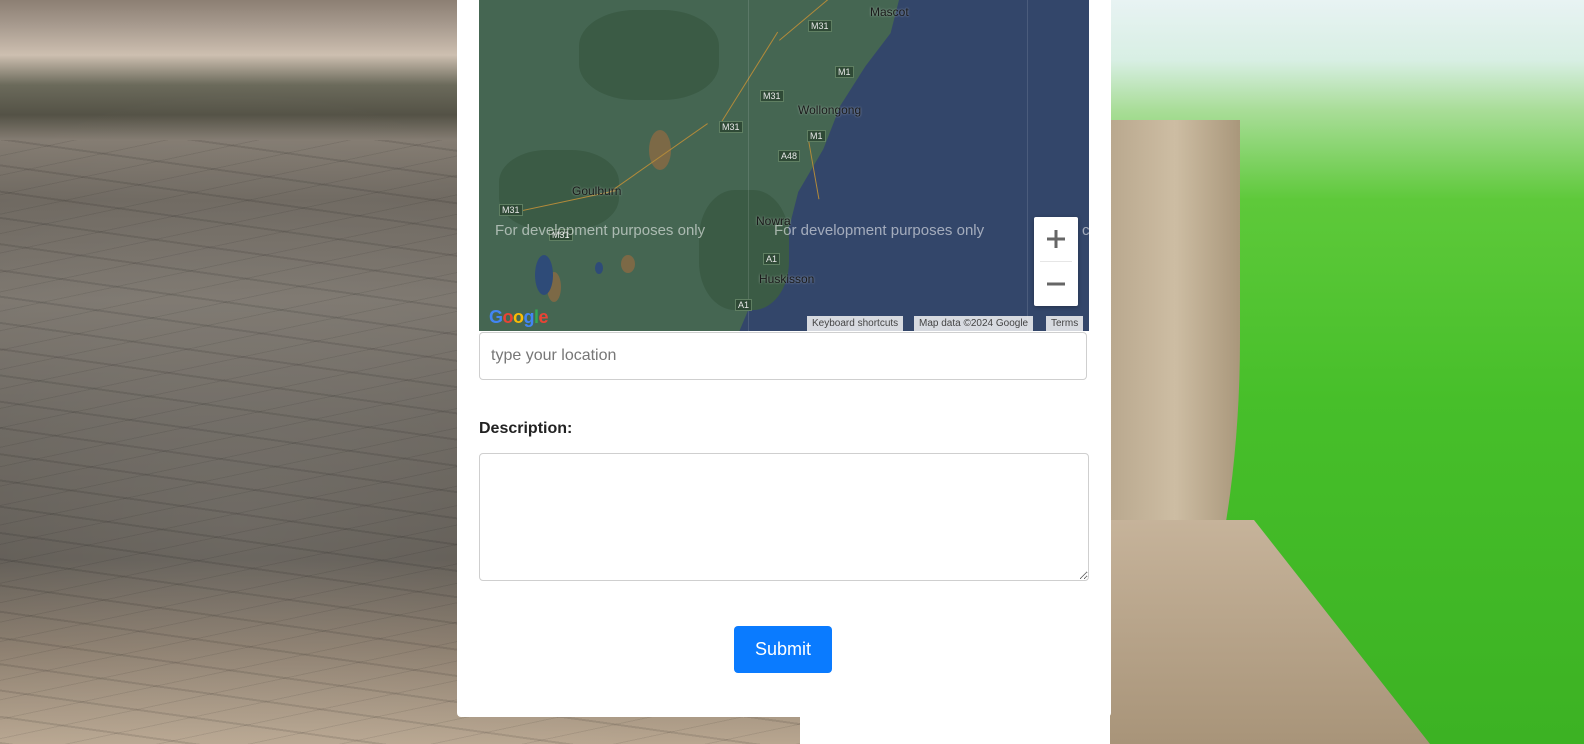 This screenshot has width=1584, height=744. What do you see at coordinates (519, 317) in the screenshot?
I see `google-logo: Google` at bounding box center [519, 317].